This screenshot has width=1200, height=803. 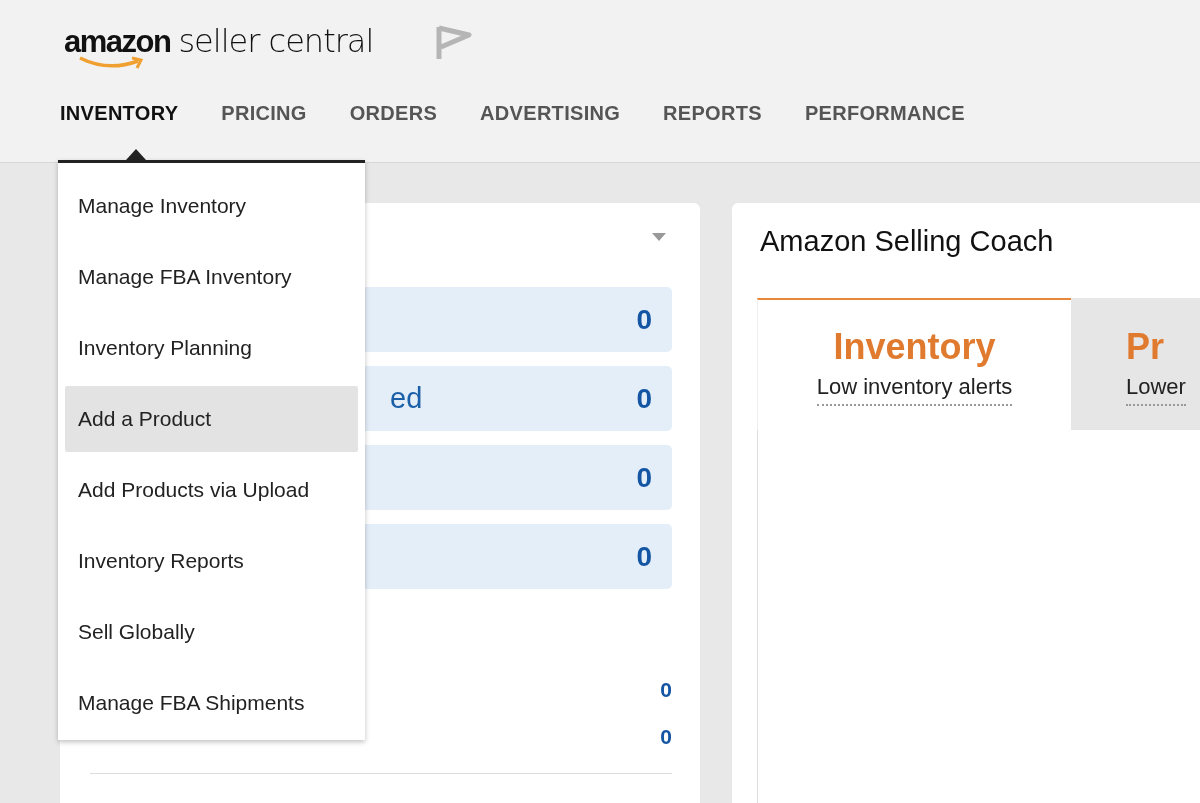 What do you see at coordinates (914, 364) in the screenshot?
I see `coach-tab: Inventory Low inventory alerts` at bounding box center [914, 364].